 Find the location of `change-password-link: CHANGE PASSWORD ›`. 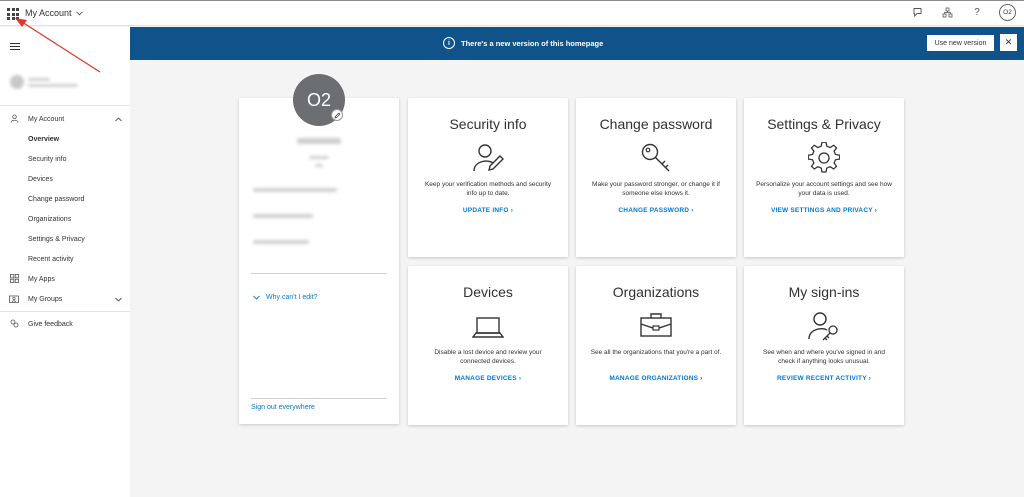

change-password-link: CHANGE PASSWORD › is located at coordinates (656, 210).